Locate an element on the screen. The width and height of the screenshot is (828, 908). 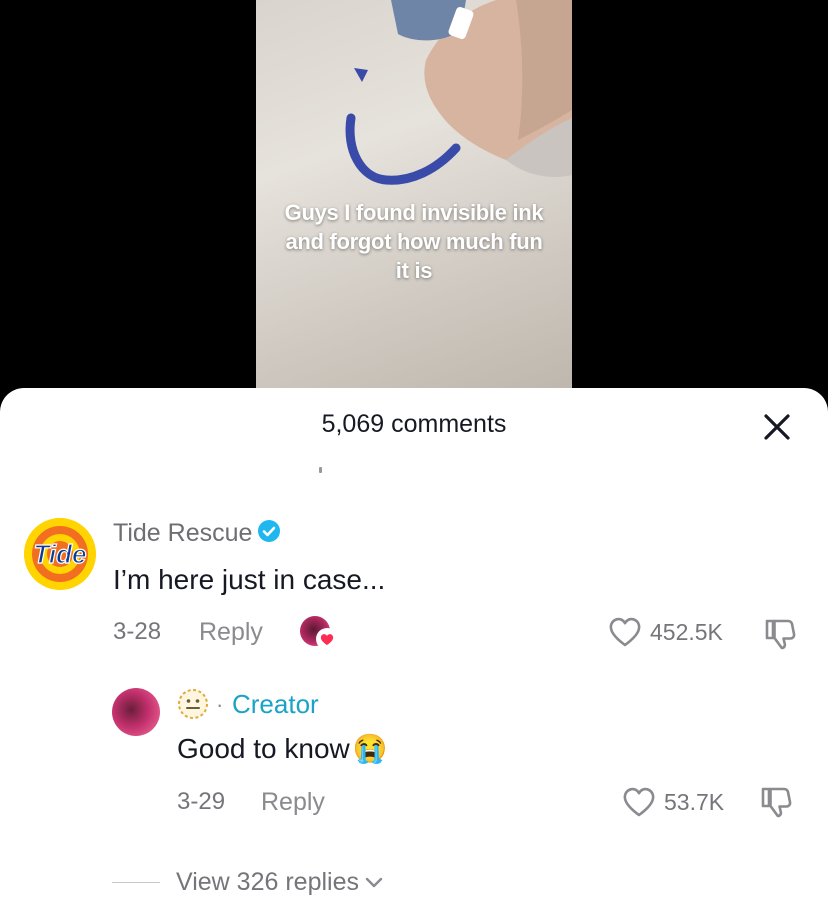
comments-count-title: 5,069 comments is located at coordinates (414, 424).